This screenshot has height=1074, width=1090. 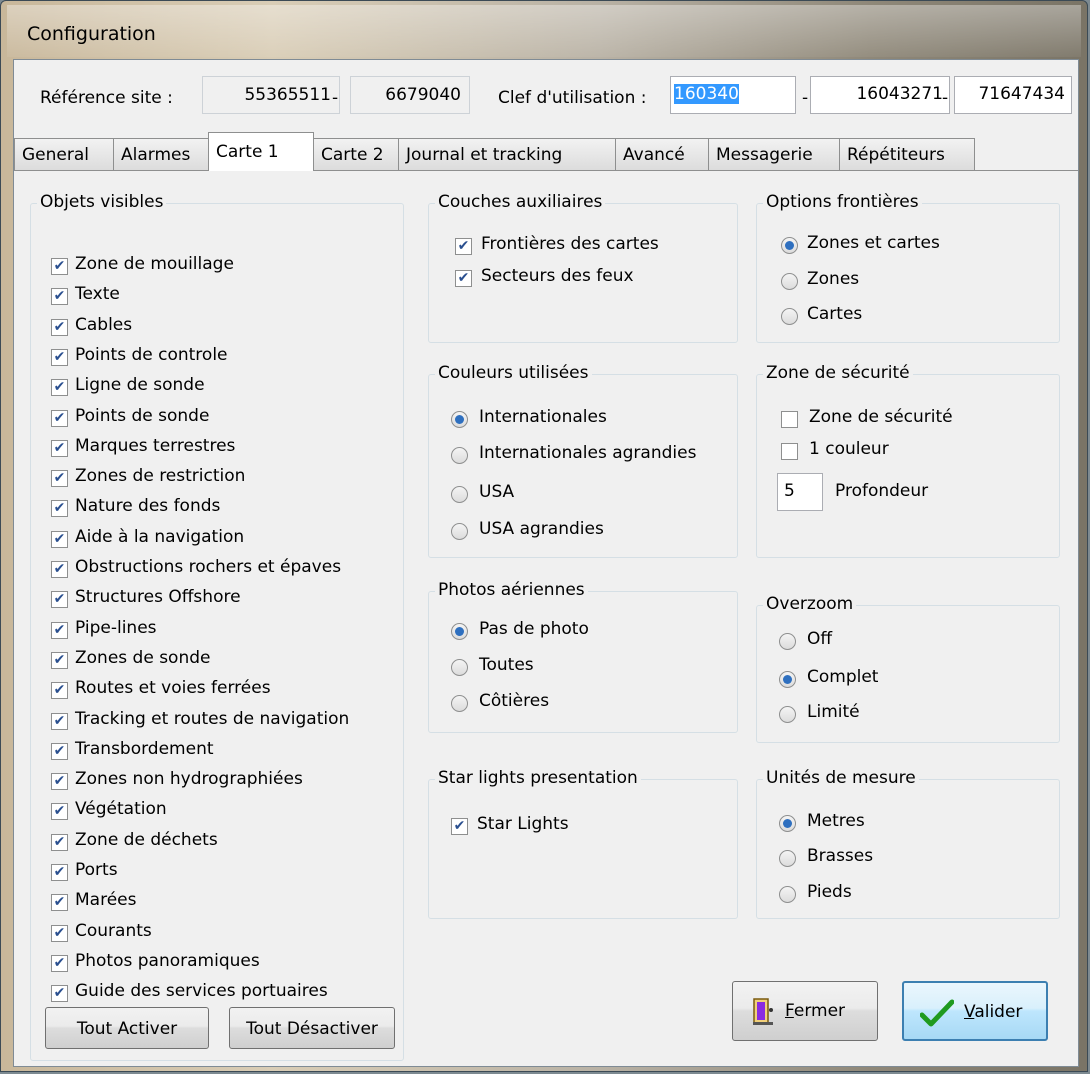 I want to click on secteurs-checkbox: ✔, so click(x=463, y=278).